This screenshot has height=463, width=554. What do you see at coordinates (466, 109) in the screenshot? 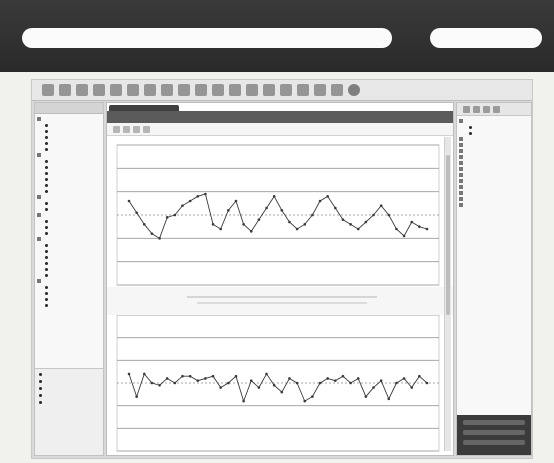
I see `expand-icon` at bounding box center [466, 109].